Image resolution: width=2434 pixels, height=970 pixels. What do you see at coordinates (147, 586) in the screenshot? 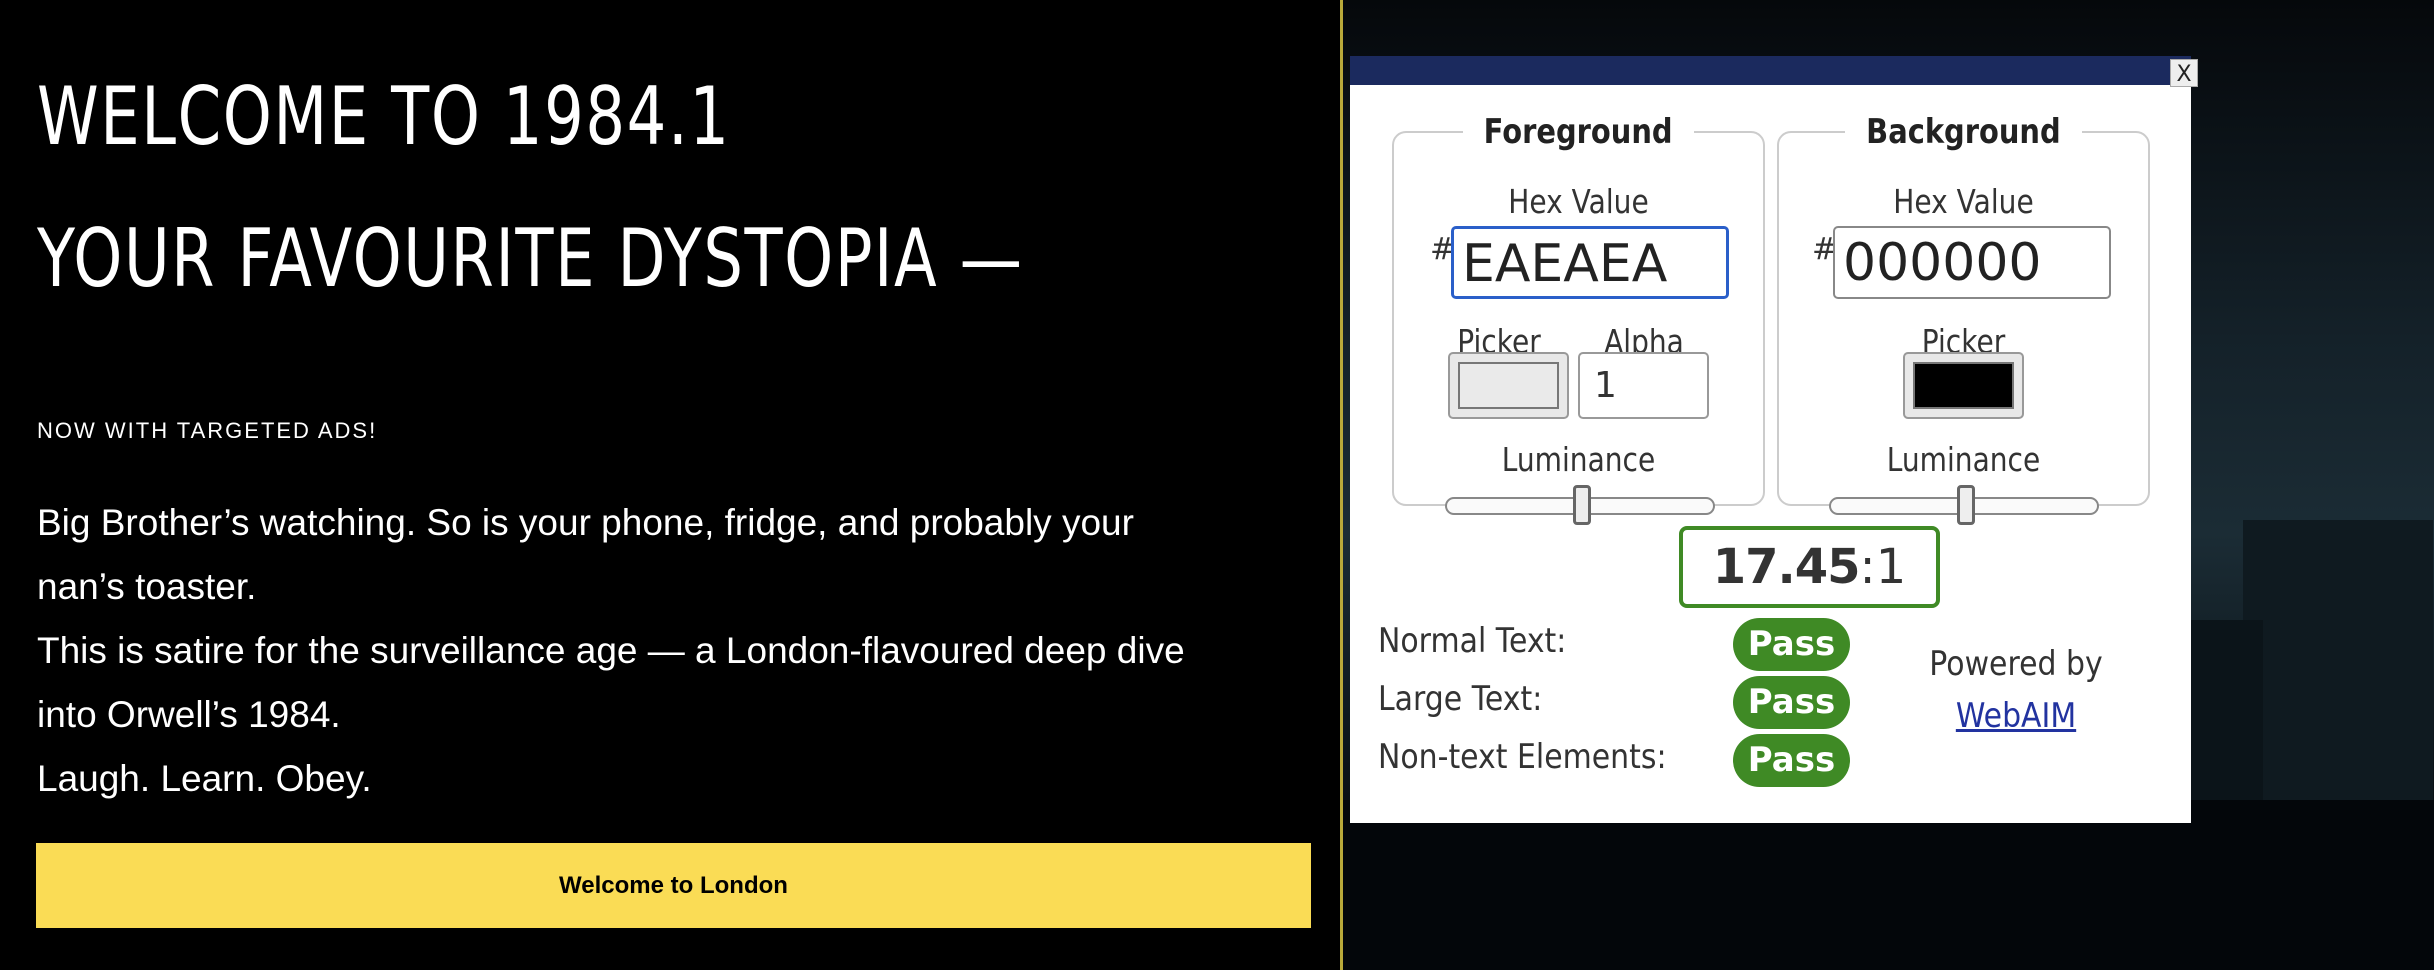
I see `hero-paragraph-line: nan’s toaster.` at bounding box center [147, 586].